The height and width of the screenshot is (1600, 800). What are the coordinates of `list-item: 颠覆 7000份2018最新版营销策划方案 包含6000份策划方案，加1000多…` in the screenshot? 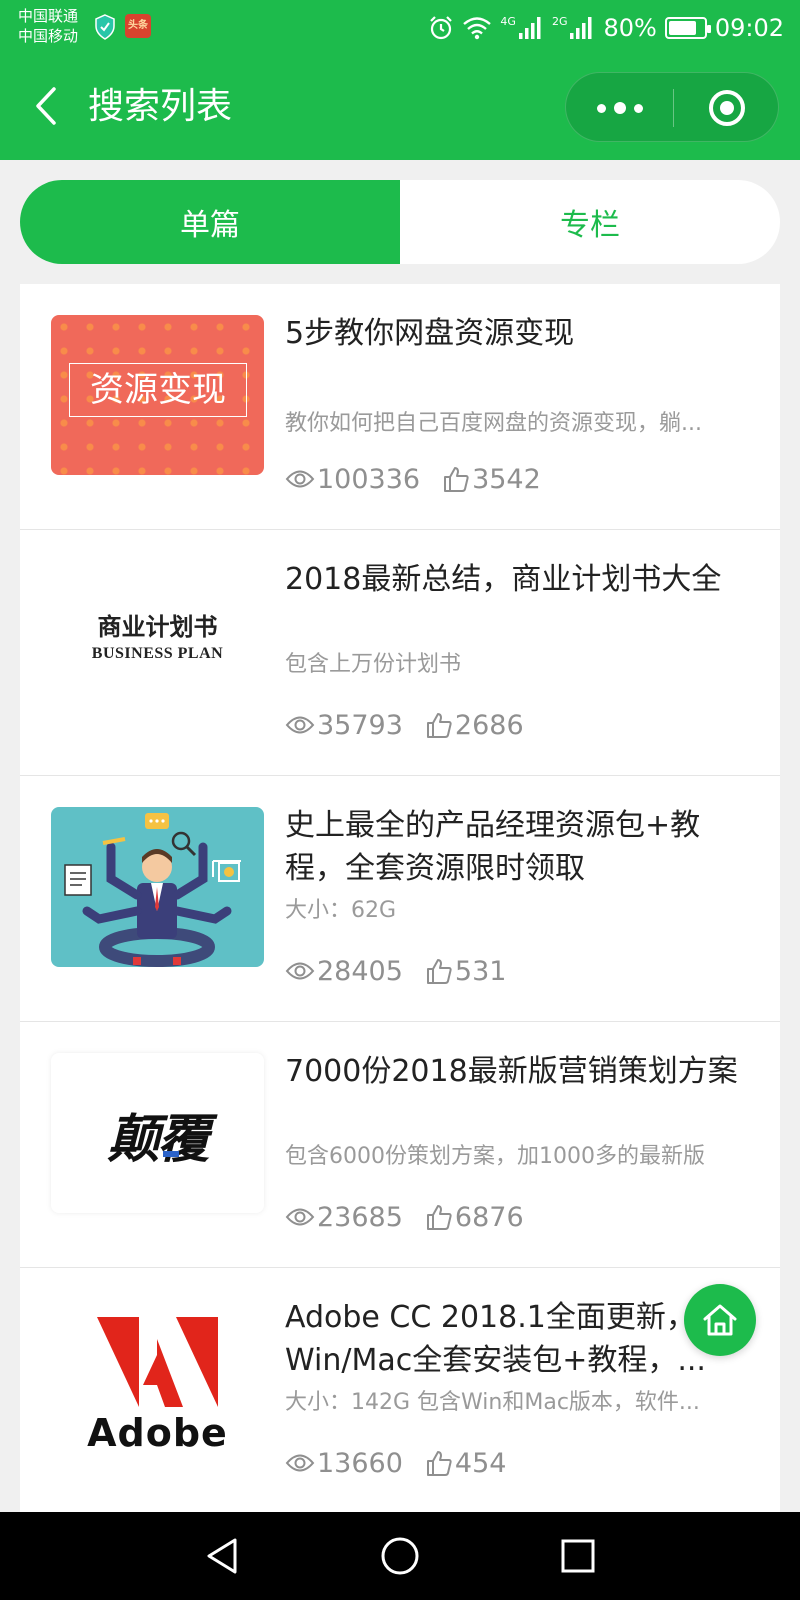 It's located at (400, 1145).